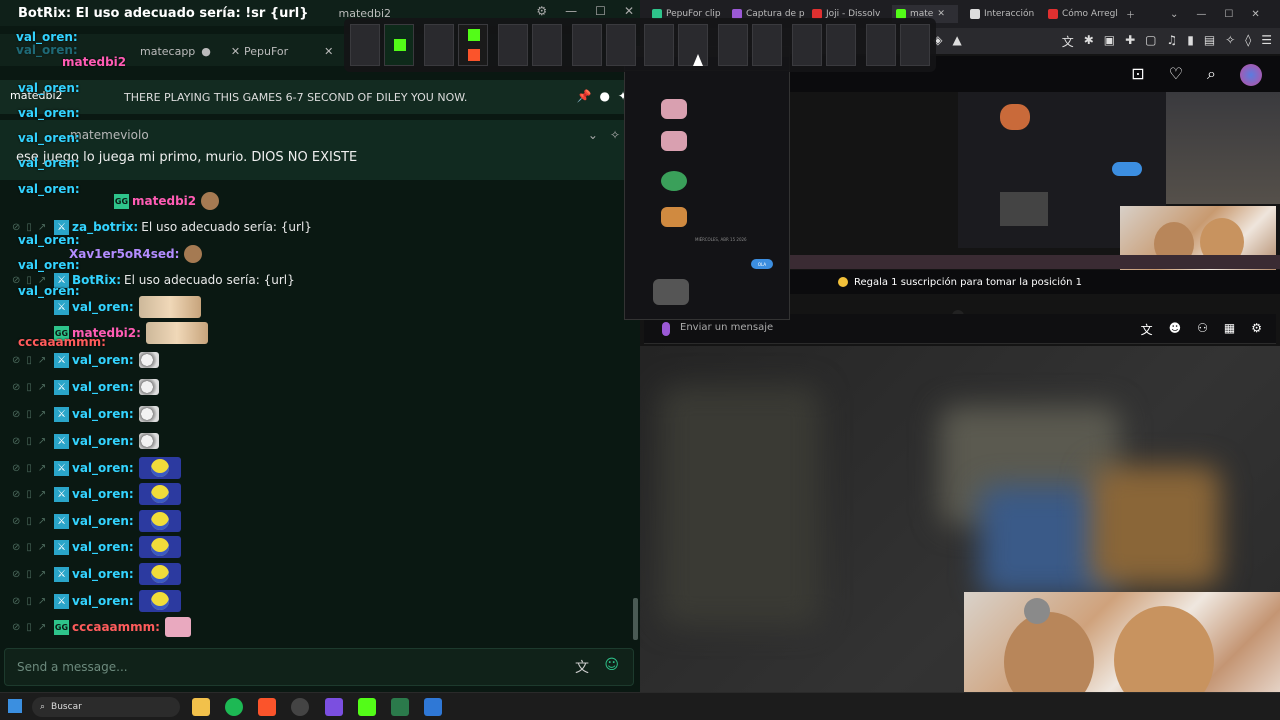  Describe the element at coordinates (1175, 329) in the screenshot. I see `emoji-icon: ☻` at that location.